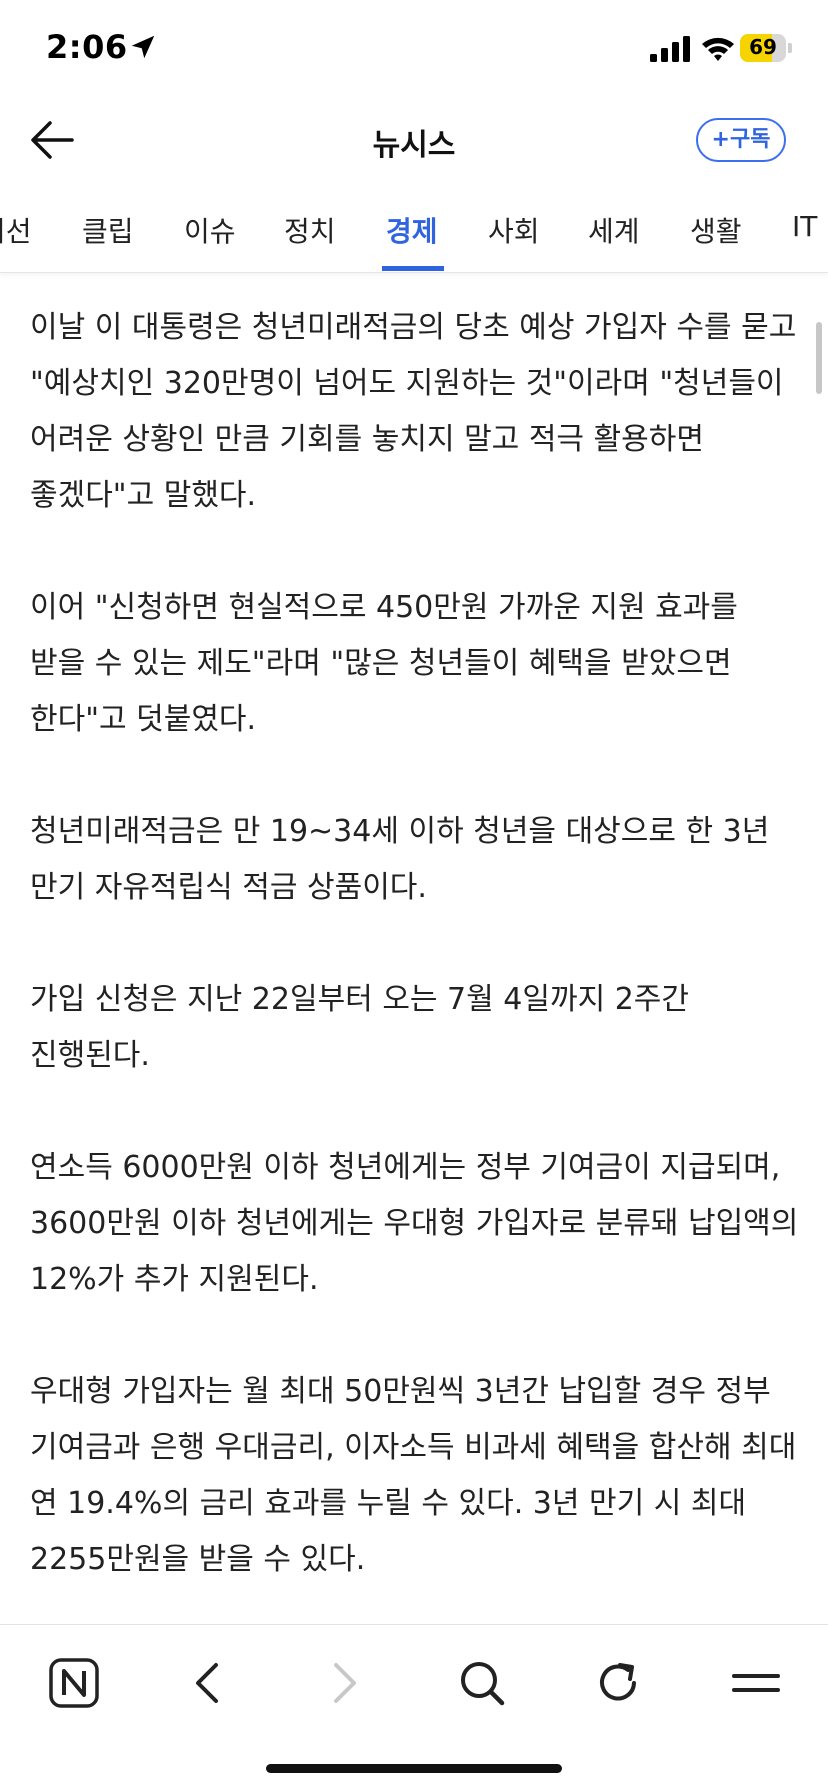 The image size is (828, 1792). I want to click on battery-level: 69, so click(763, 47).